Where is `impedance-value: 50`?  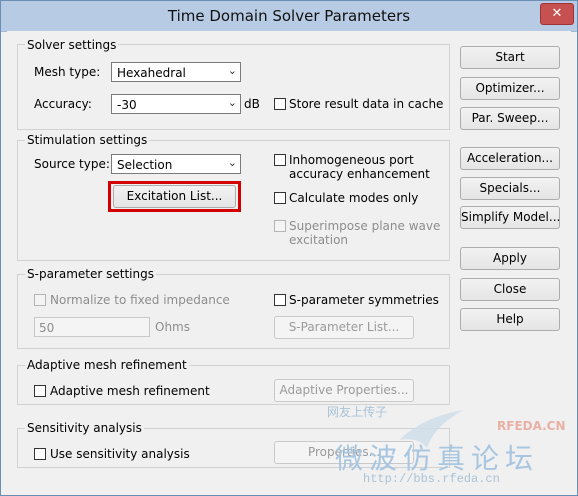
impedance-value: 50 is located at coordinates (47, 328).